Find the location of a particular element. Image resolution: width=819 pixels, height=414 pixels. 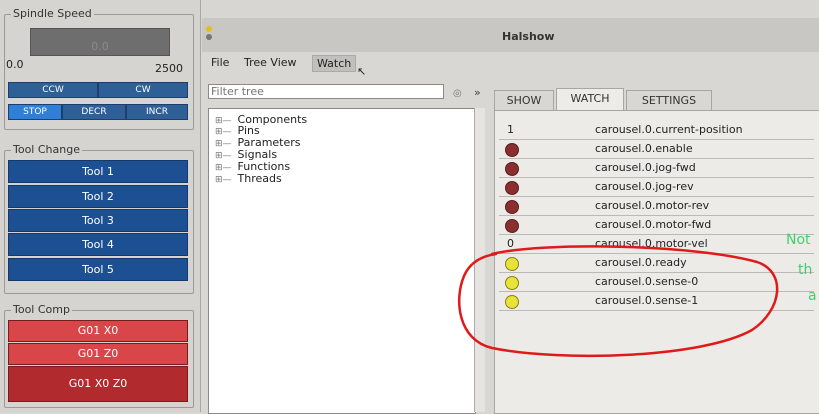

close-icon is located at coordinates (209, 37).